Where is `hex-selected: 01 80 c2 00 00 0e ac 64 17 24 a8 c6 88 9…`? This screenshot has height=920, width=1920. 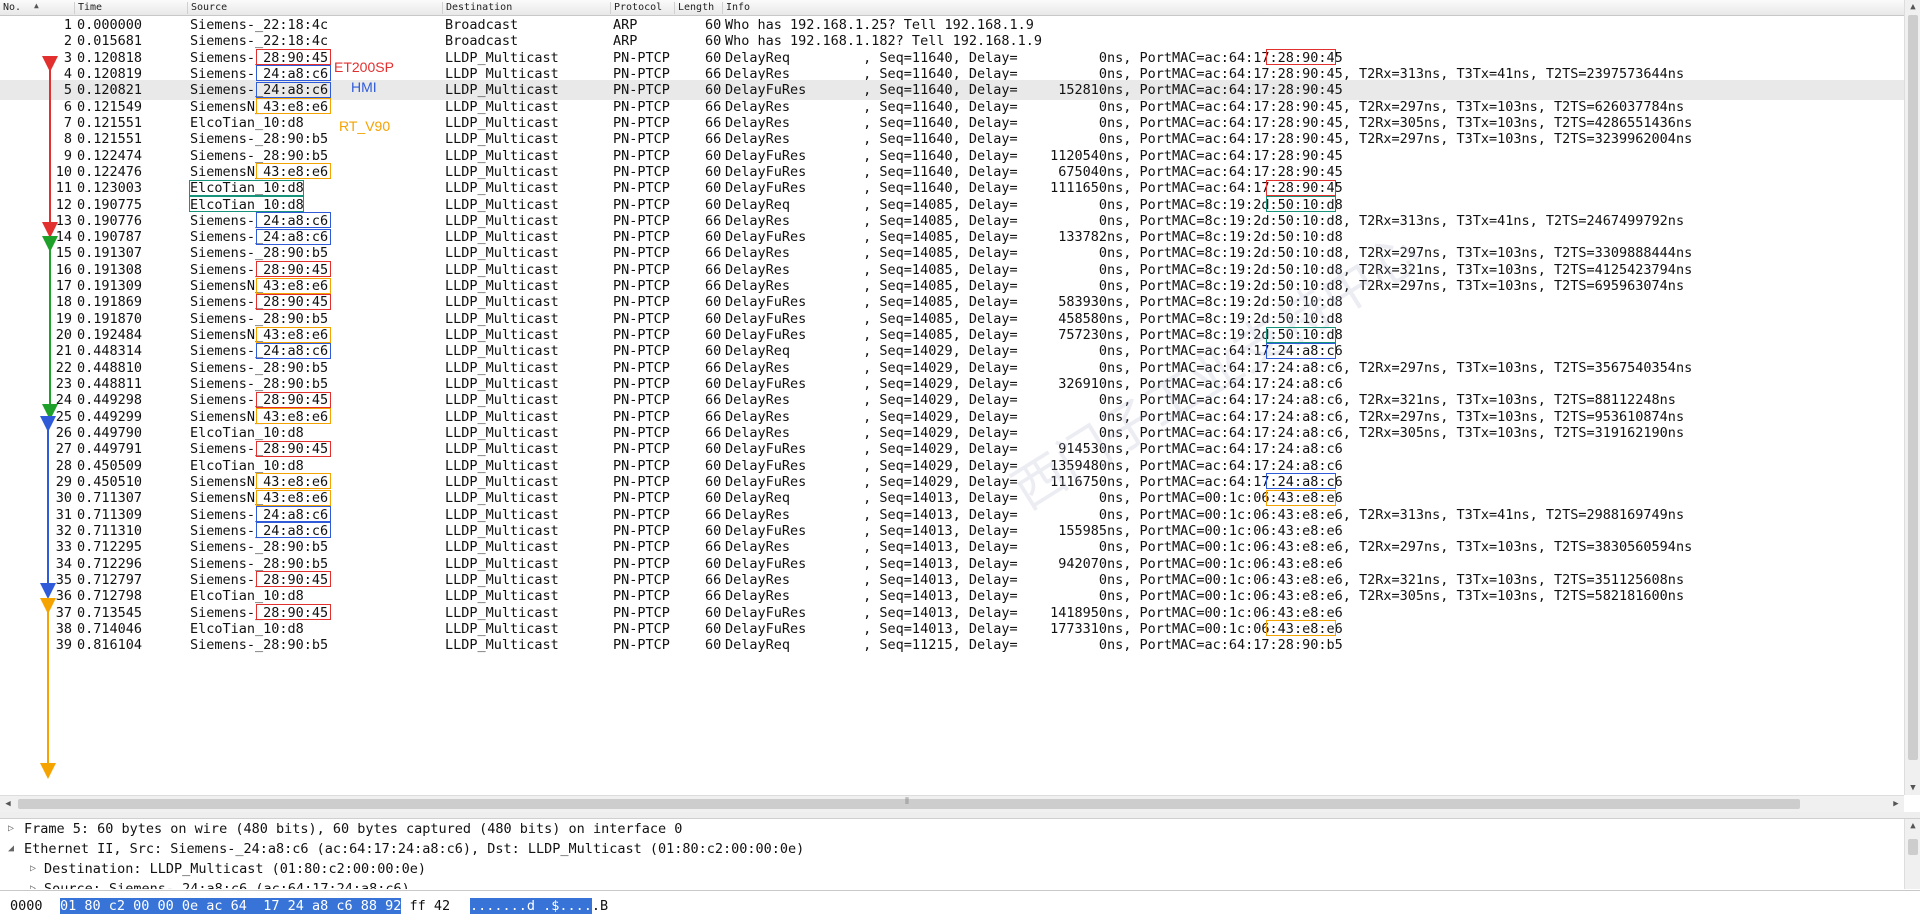
hex-selected: 01 80 c2 00 00 0e ac 64 17 24 a8 c6 88 9… is located at coordinates (231, 906).